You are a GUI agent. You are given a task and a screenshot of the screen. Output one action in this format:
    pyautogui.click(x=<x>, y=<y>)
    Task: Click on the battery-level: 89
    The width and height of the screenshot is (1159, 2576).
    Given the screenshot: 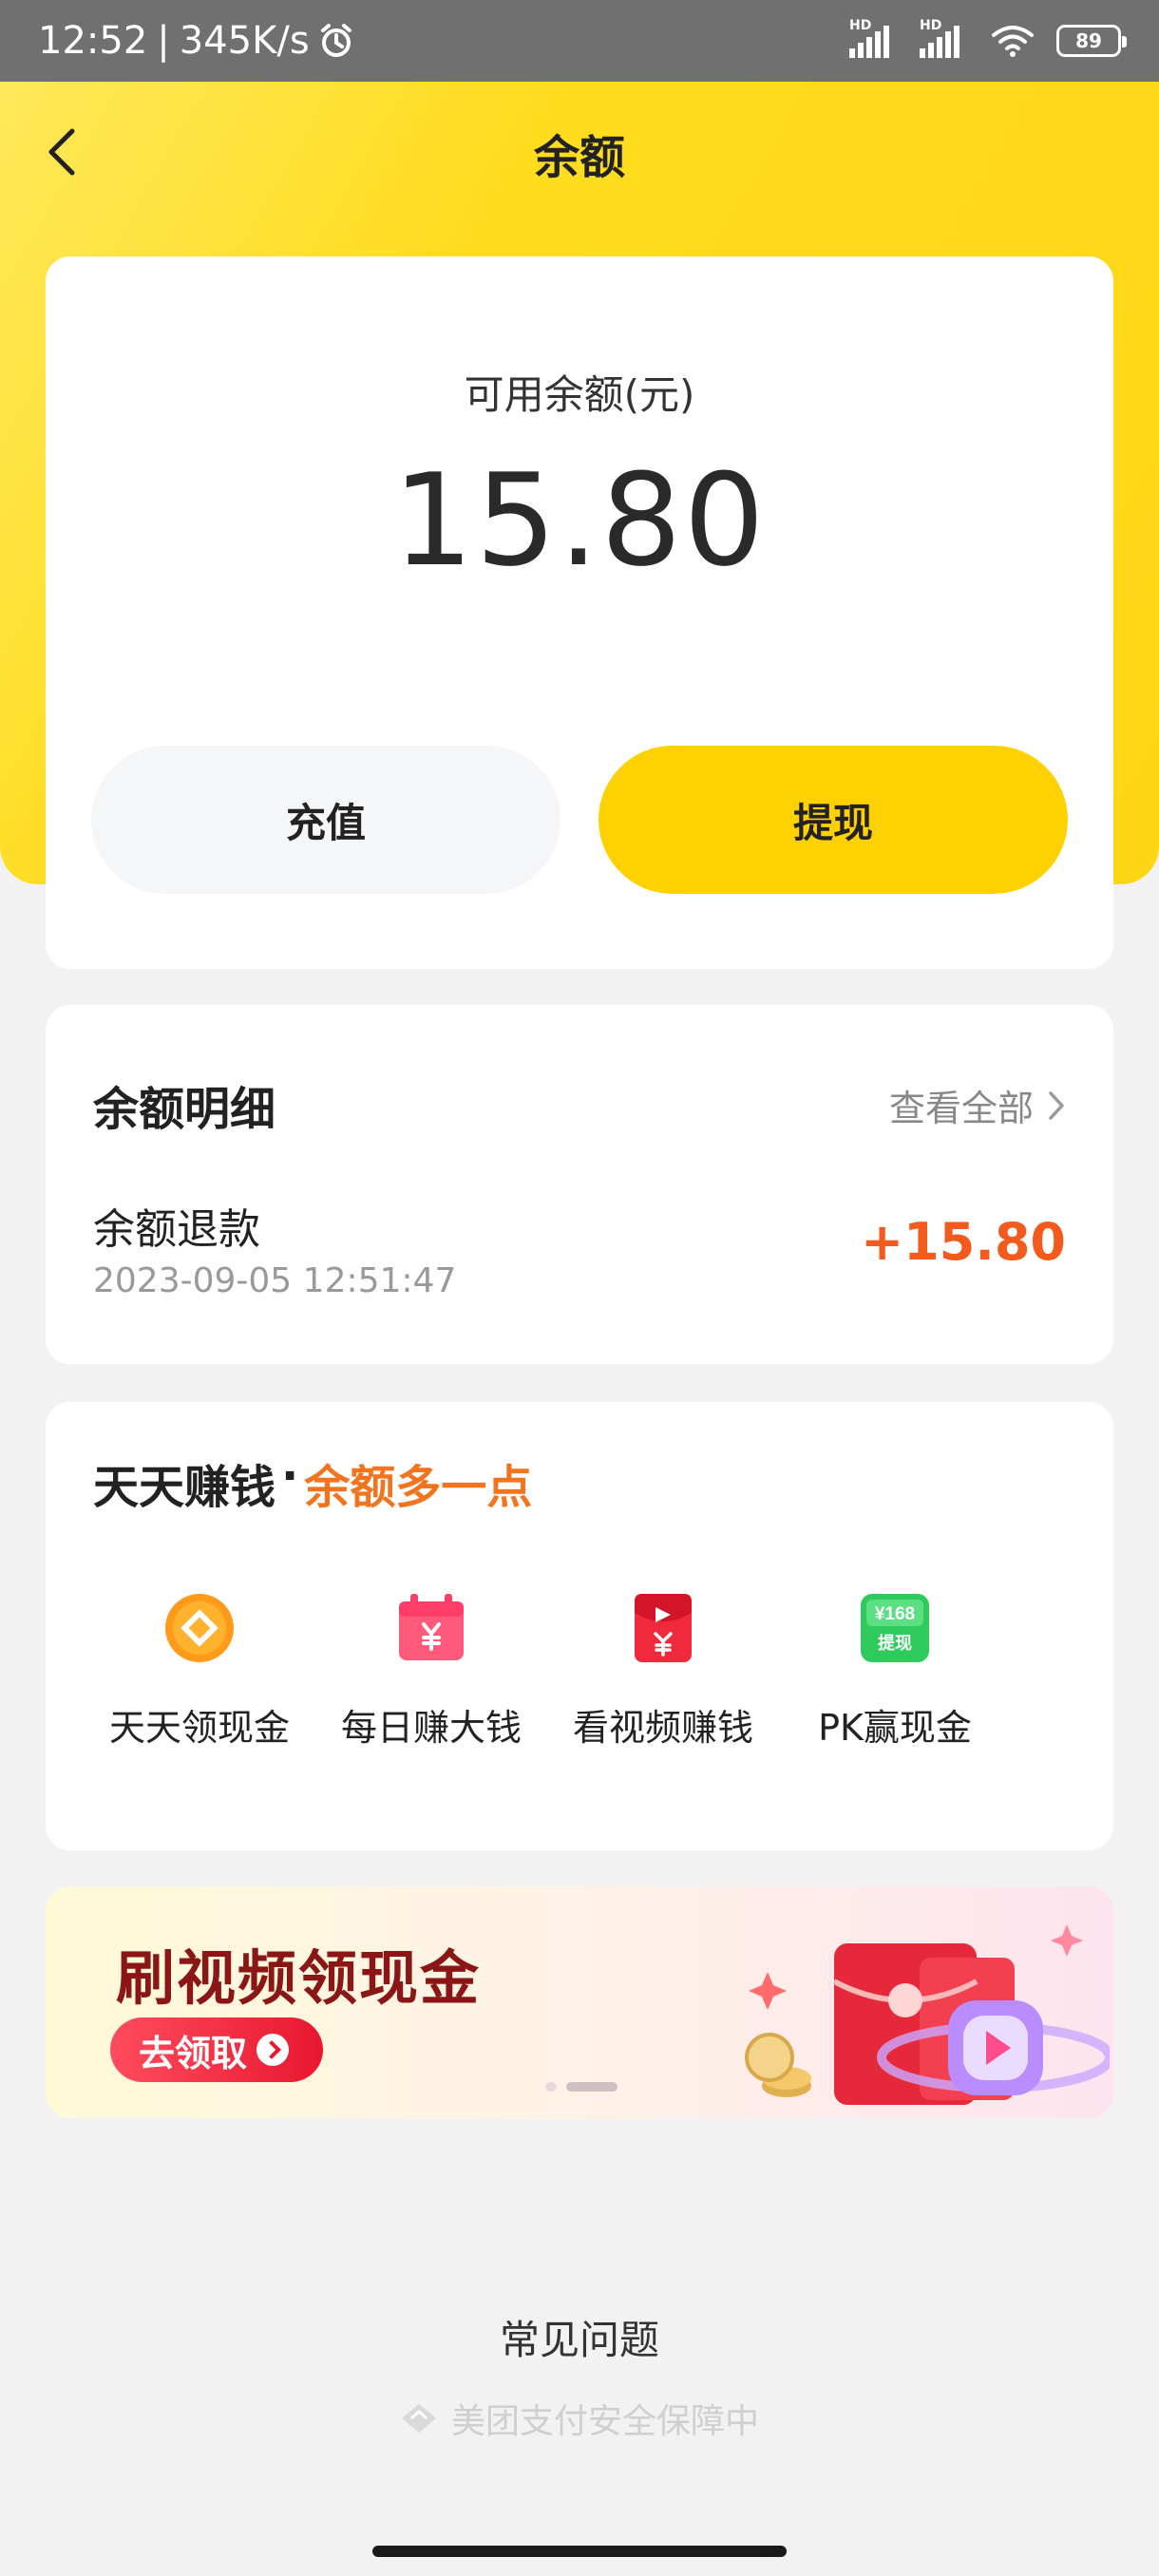 What is the action you would take?
    pyautogui.click(x=1088, y=40)
    